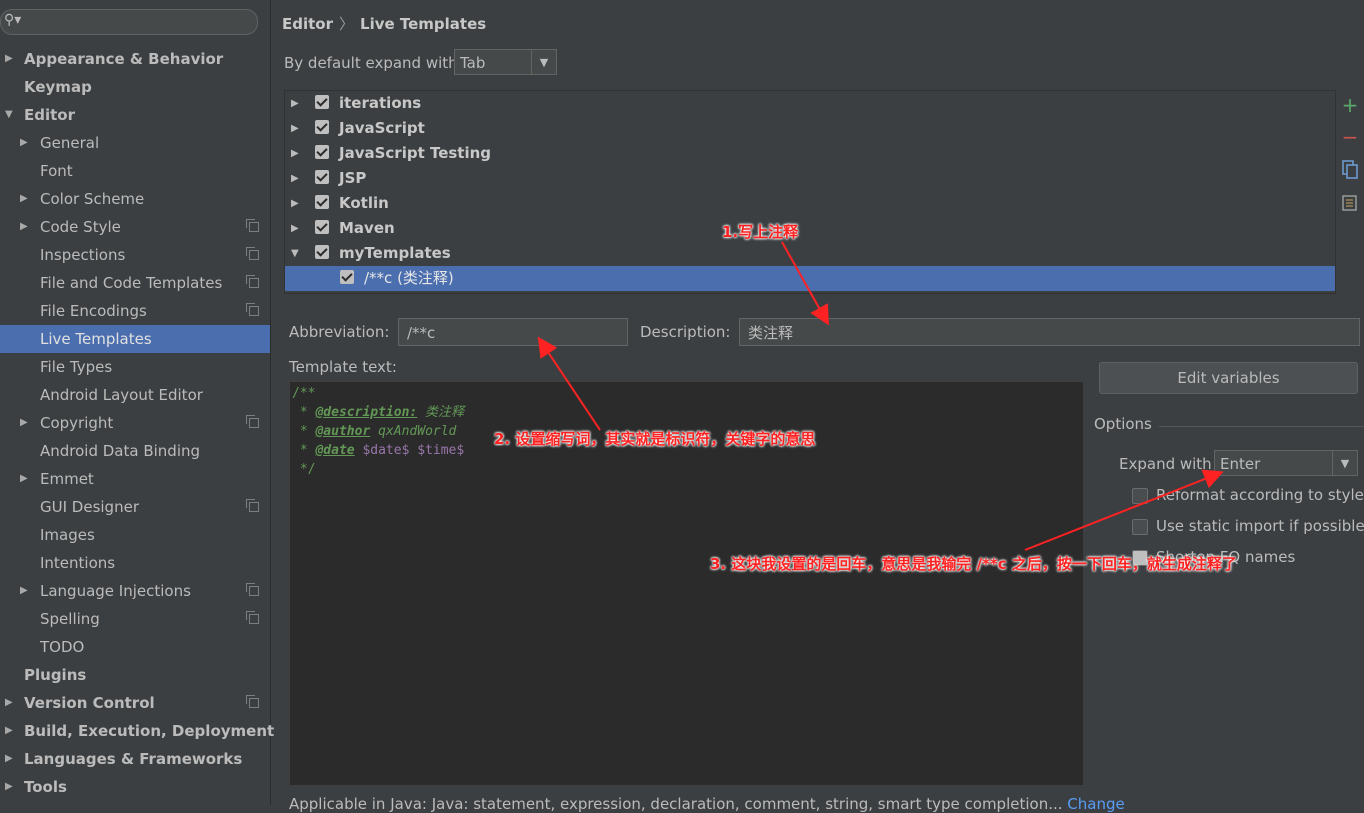 This screenshot has height=813, width=1364. I want to click on static-import-label: Use static import if possible, so click(1260, 526).